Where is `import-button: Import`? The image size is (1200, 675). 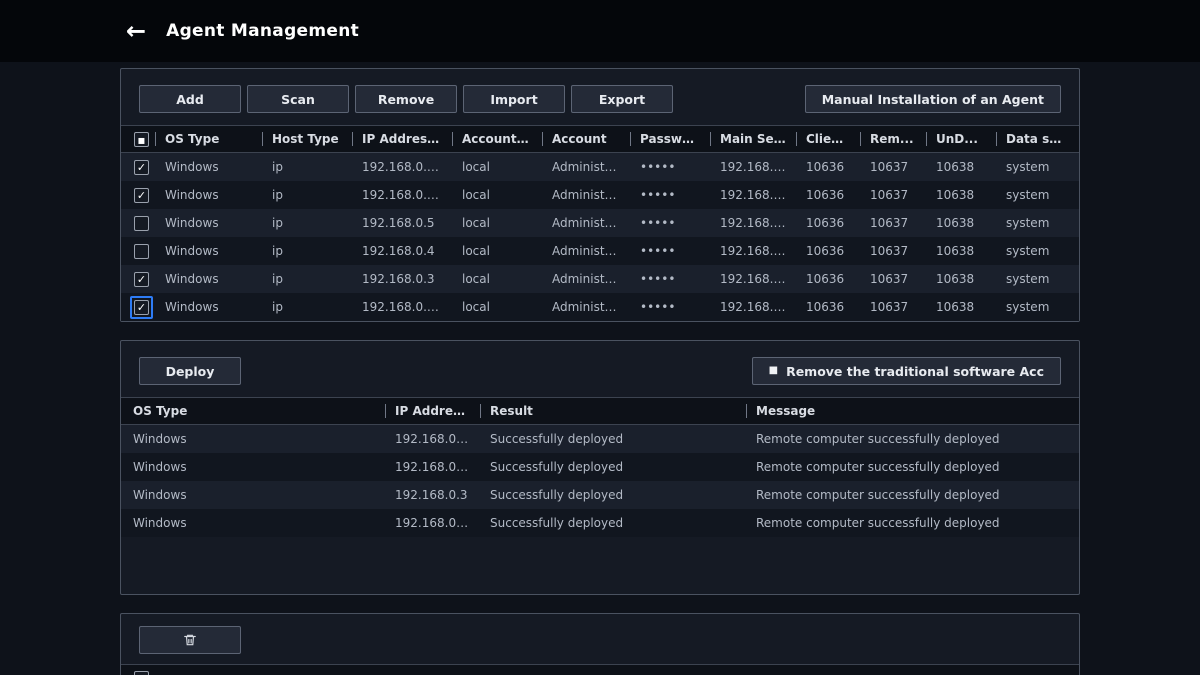 import-button: Import is located at coordinates (514, 99).